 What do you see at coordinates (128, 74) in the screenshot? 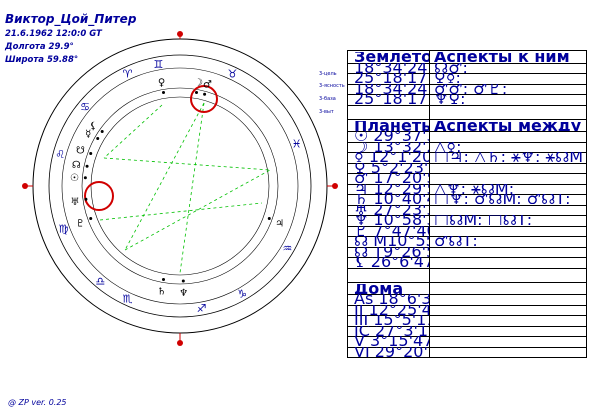
I see `zodiac-sign-glyph: ♈` at bounding box center [128, 74].